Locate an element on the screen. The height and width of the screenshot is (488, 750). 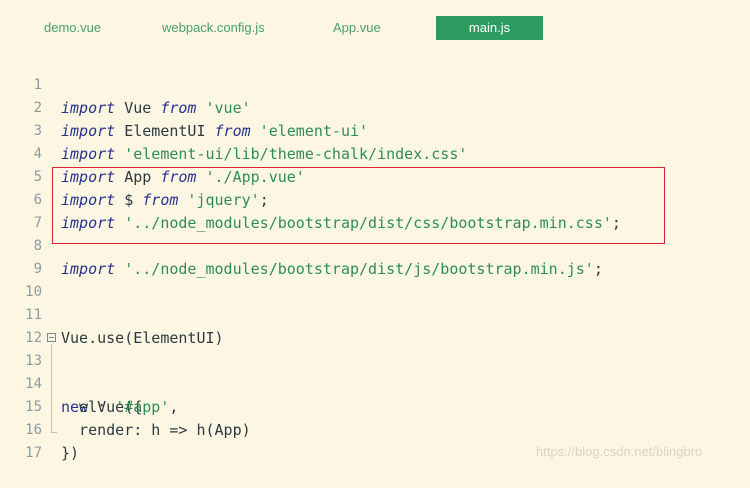
code-line: 17 is located at coordinates (375, 440).